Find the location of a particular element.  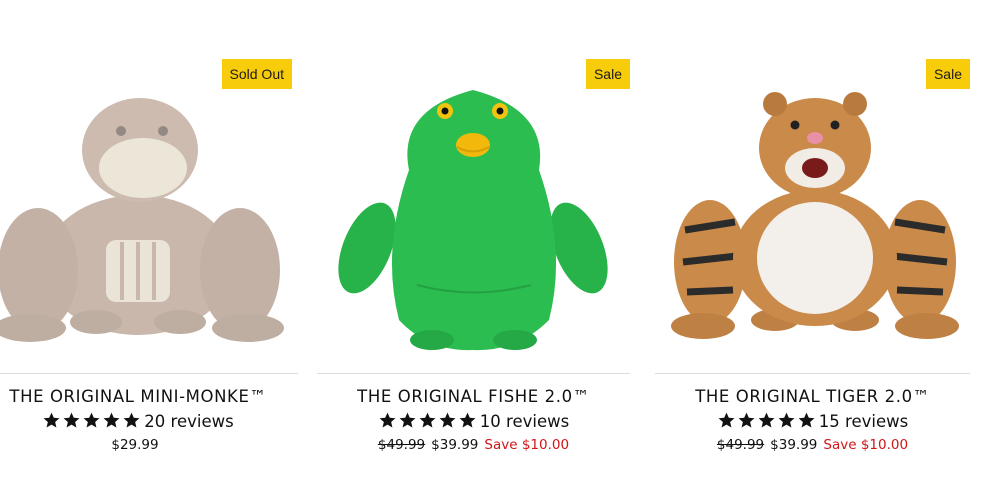

review-count: 15 reviews is located at coordinates (863, 421).